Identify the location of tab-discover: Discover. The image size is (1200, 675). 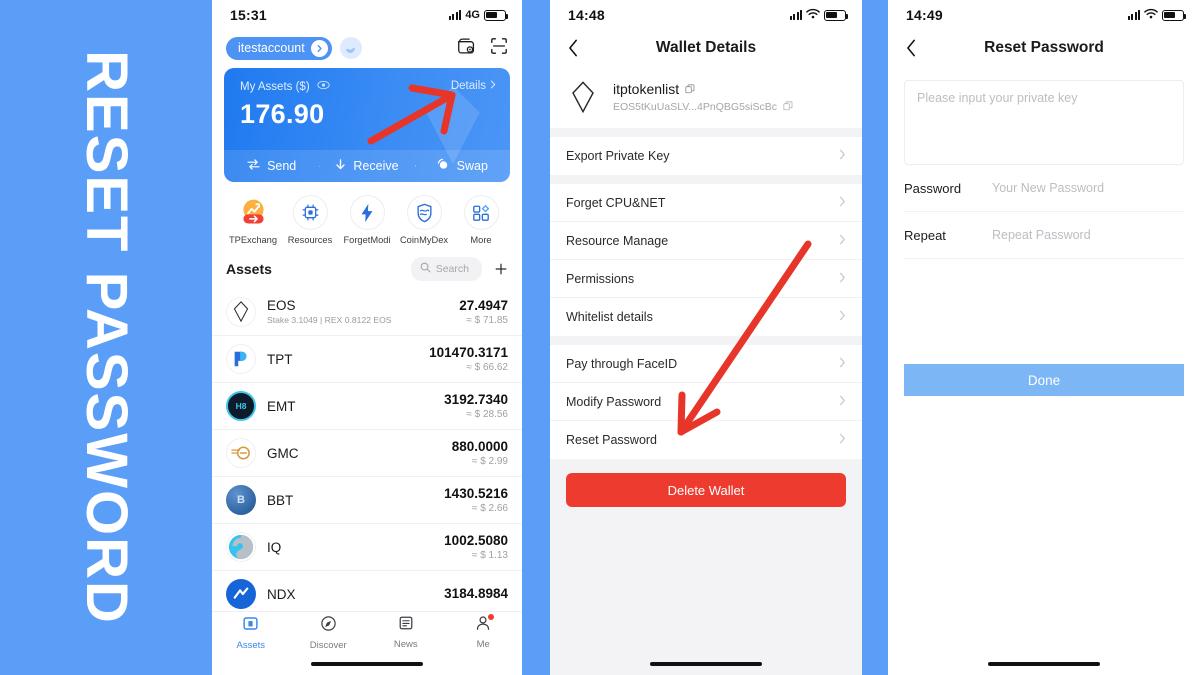
(329, 633).